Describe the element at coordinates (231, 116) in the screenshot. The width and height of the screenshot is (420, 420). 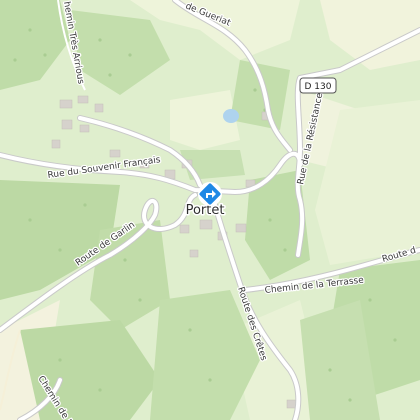
I see `pond` at that location.